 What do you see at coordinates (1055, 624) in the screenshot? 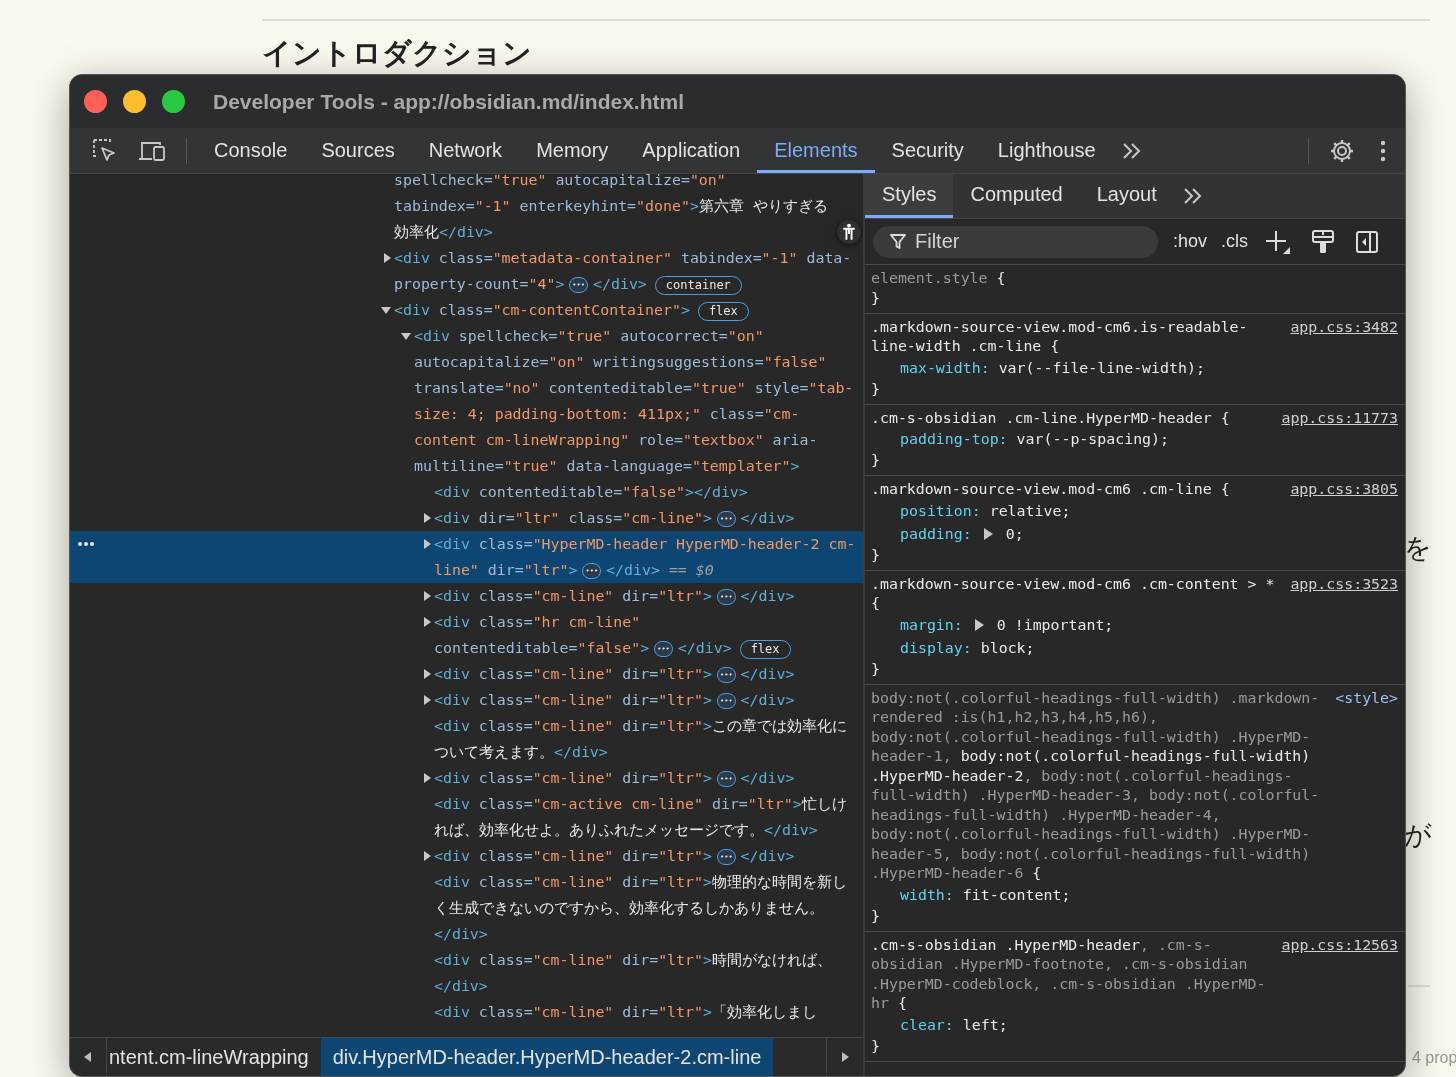
I see `css-property-value: 0 !important;` at bounding box center [1055, 624].